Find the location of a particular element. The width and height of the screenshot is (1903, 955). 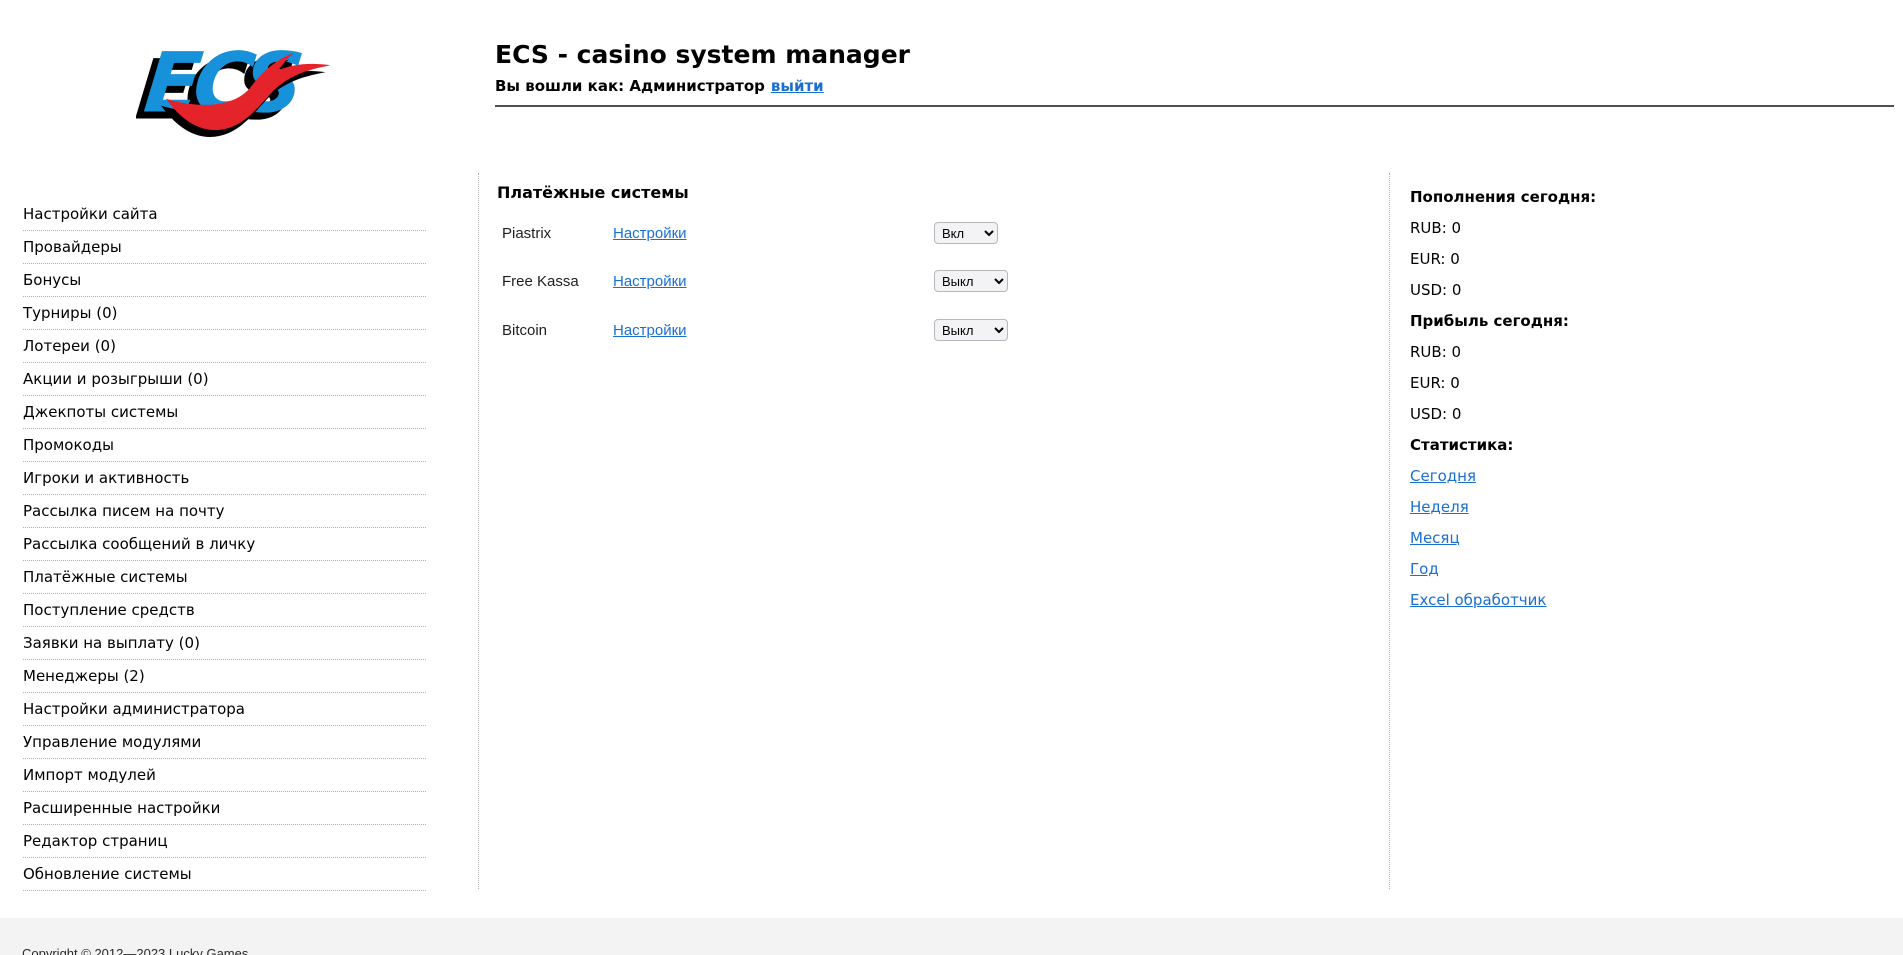

ecs-logo-image: ECS ECS is located at coordinates (231, 86).